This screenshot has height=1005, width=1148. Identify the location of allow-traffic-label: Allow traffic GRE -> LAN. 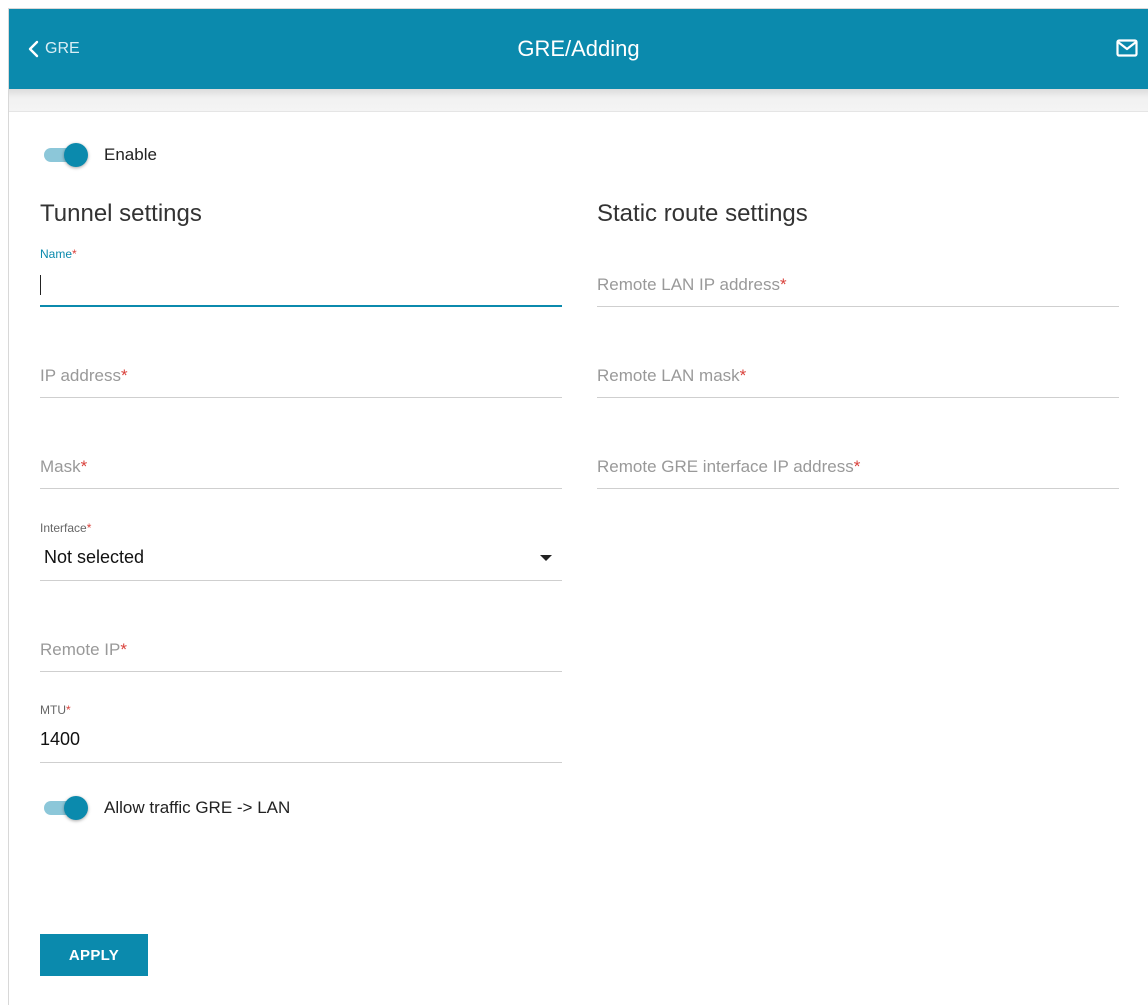
(197, 807).